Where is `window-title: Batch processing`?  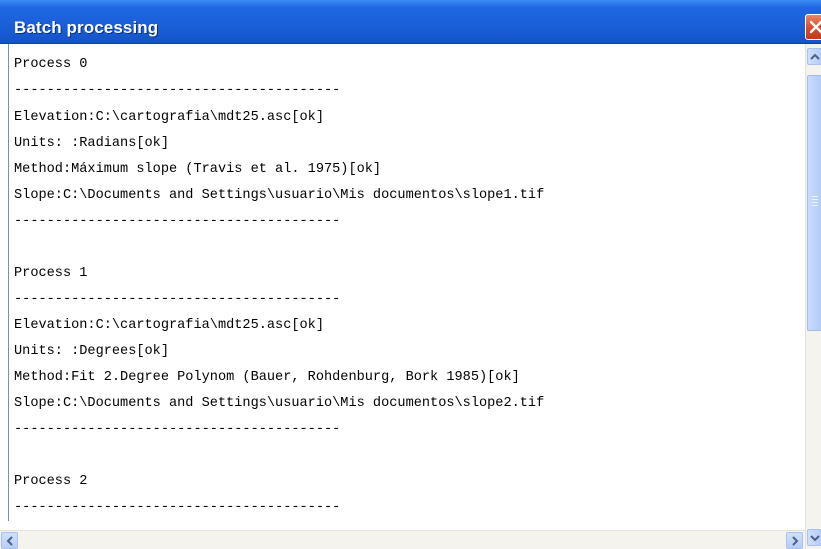
window-title: Batch processing is located at coordinates (86, 27).